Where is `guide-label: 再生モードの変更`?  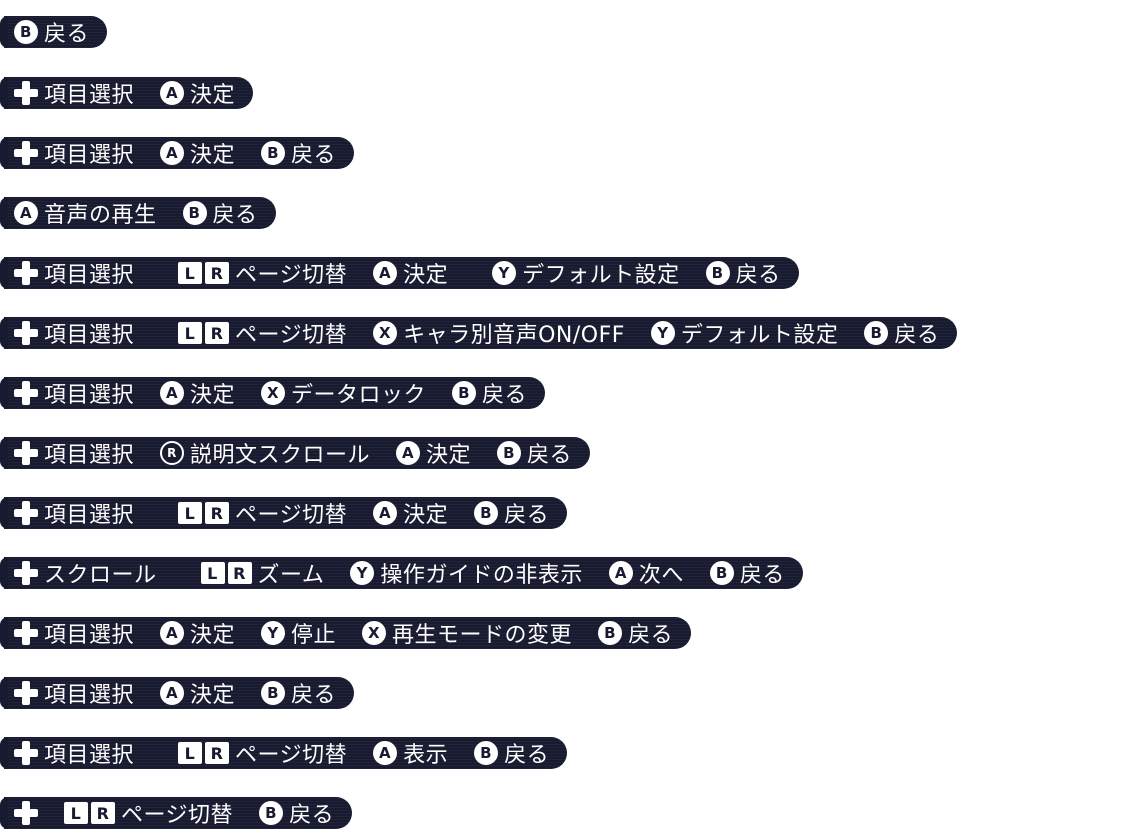
guide-label: 再生モードの変更 is located at coordinates (482, 635).